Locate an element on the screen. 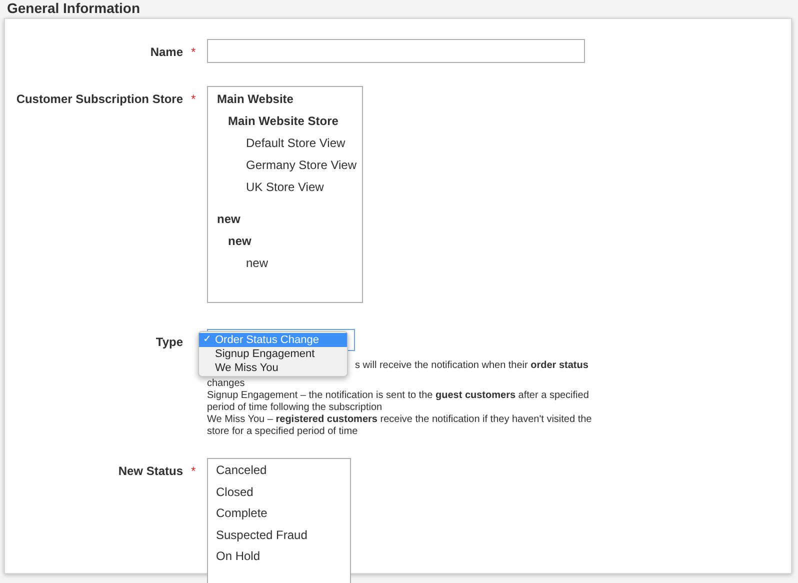  store-option: Main Website Store is located at coordinates (285, 121).